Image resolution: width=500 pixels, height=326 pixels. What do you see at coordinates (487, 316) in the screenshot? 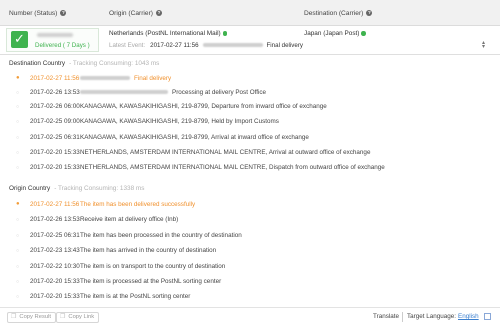
I see `translate-checkbox` at bounding box center [487, 316].